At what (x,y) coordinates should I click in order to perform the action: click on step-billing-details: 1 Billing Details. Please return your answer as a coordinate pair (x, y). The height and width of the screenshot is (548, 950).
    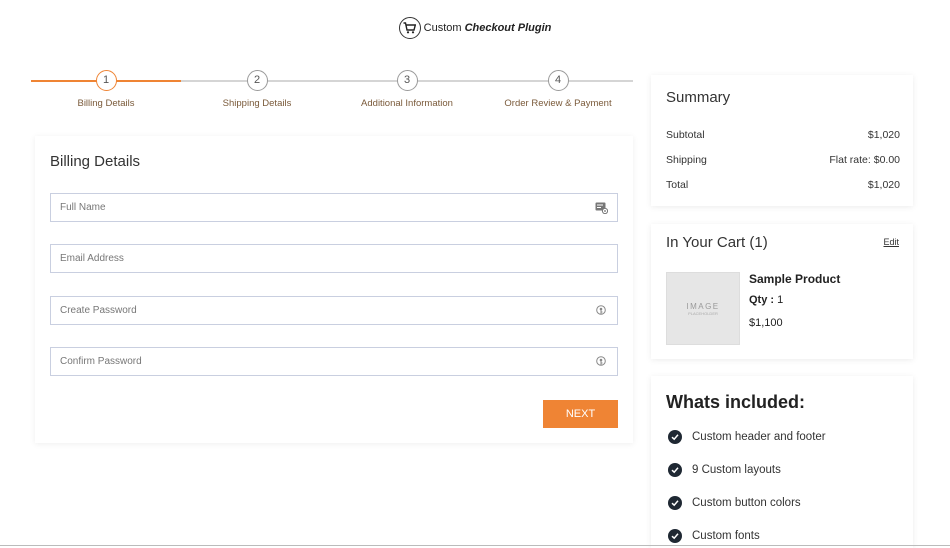
    Looking at the image, I should click on (106, 89).